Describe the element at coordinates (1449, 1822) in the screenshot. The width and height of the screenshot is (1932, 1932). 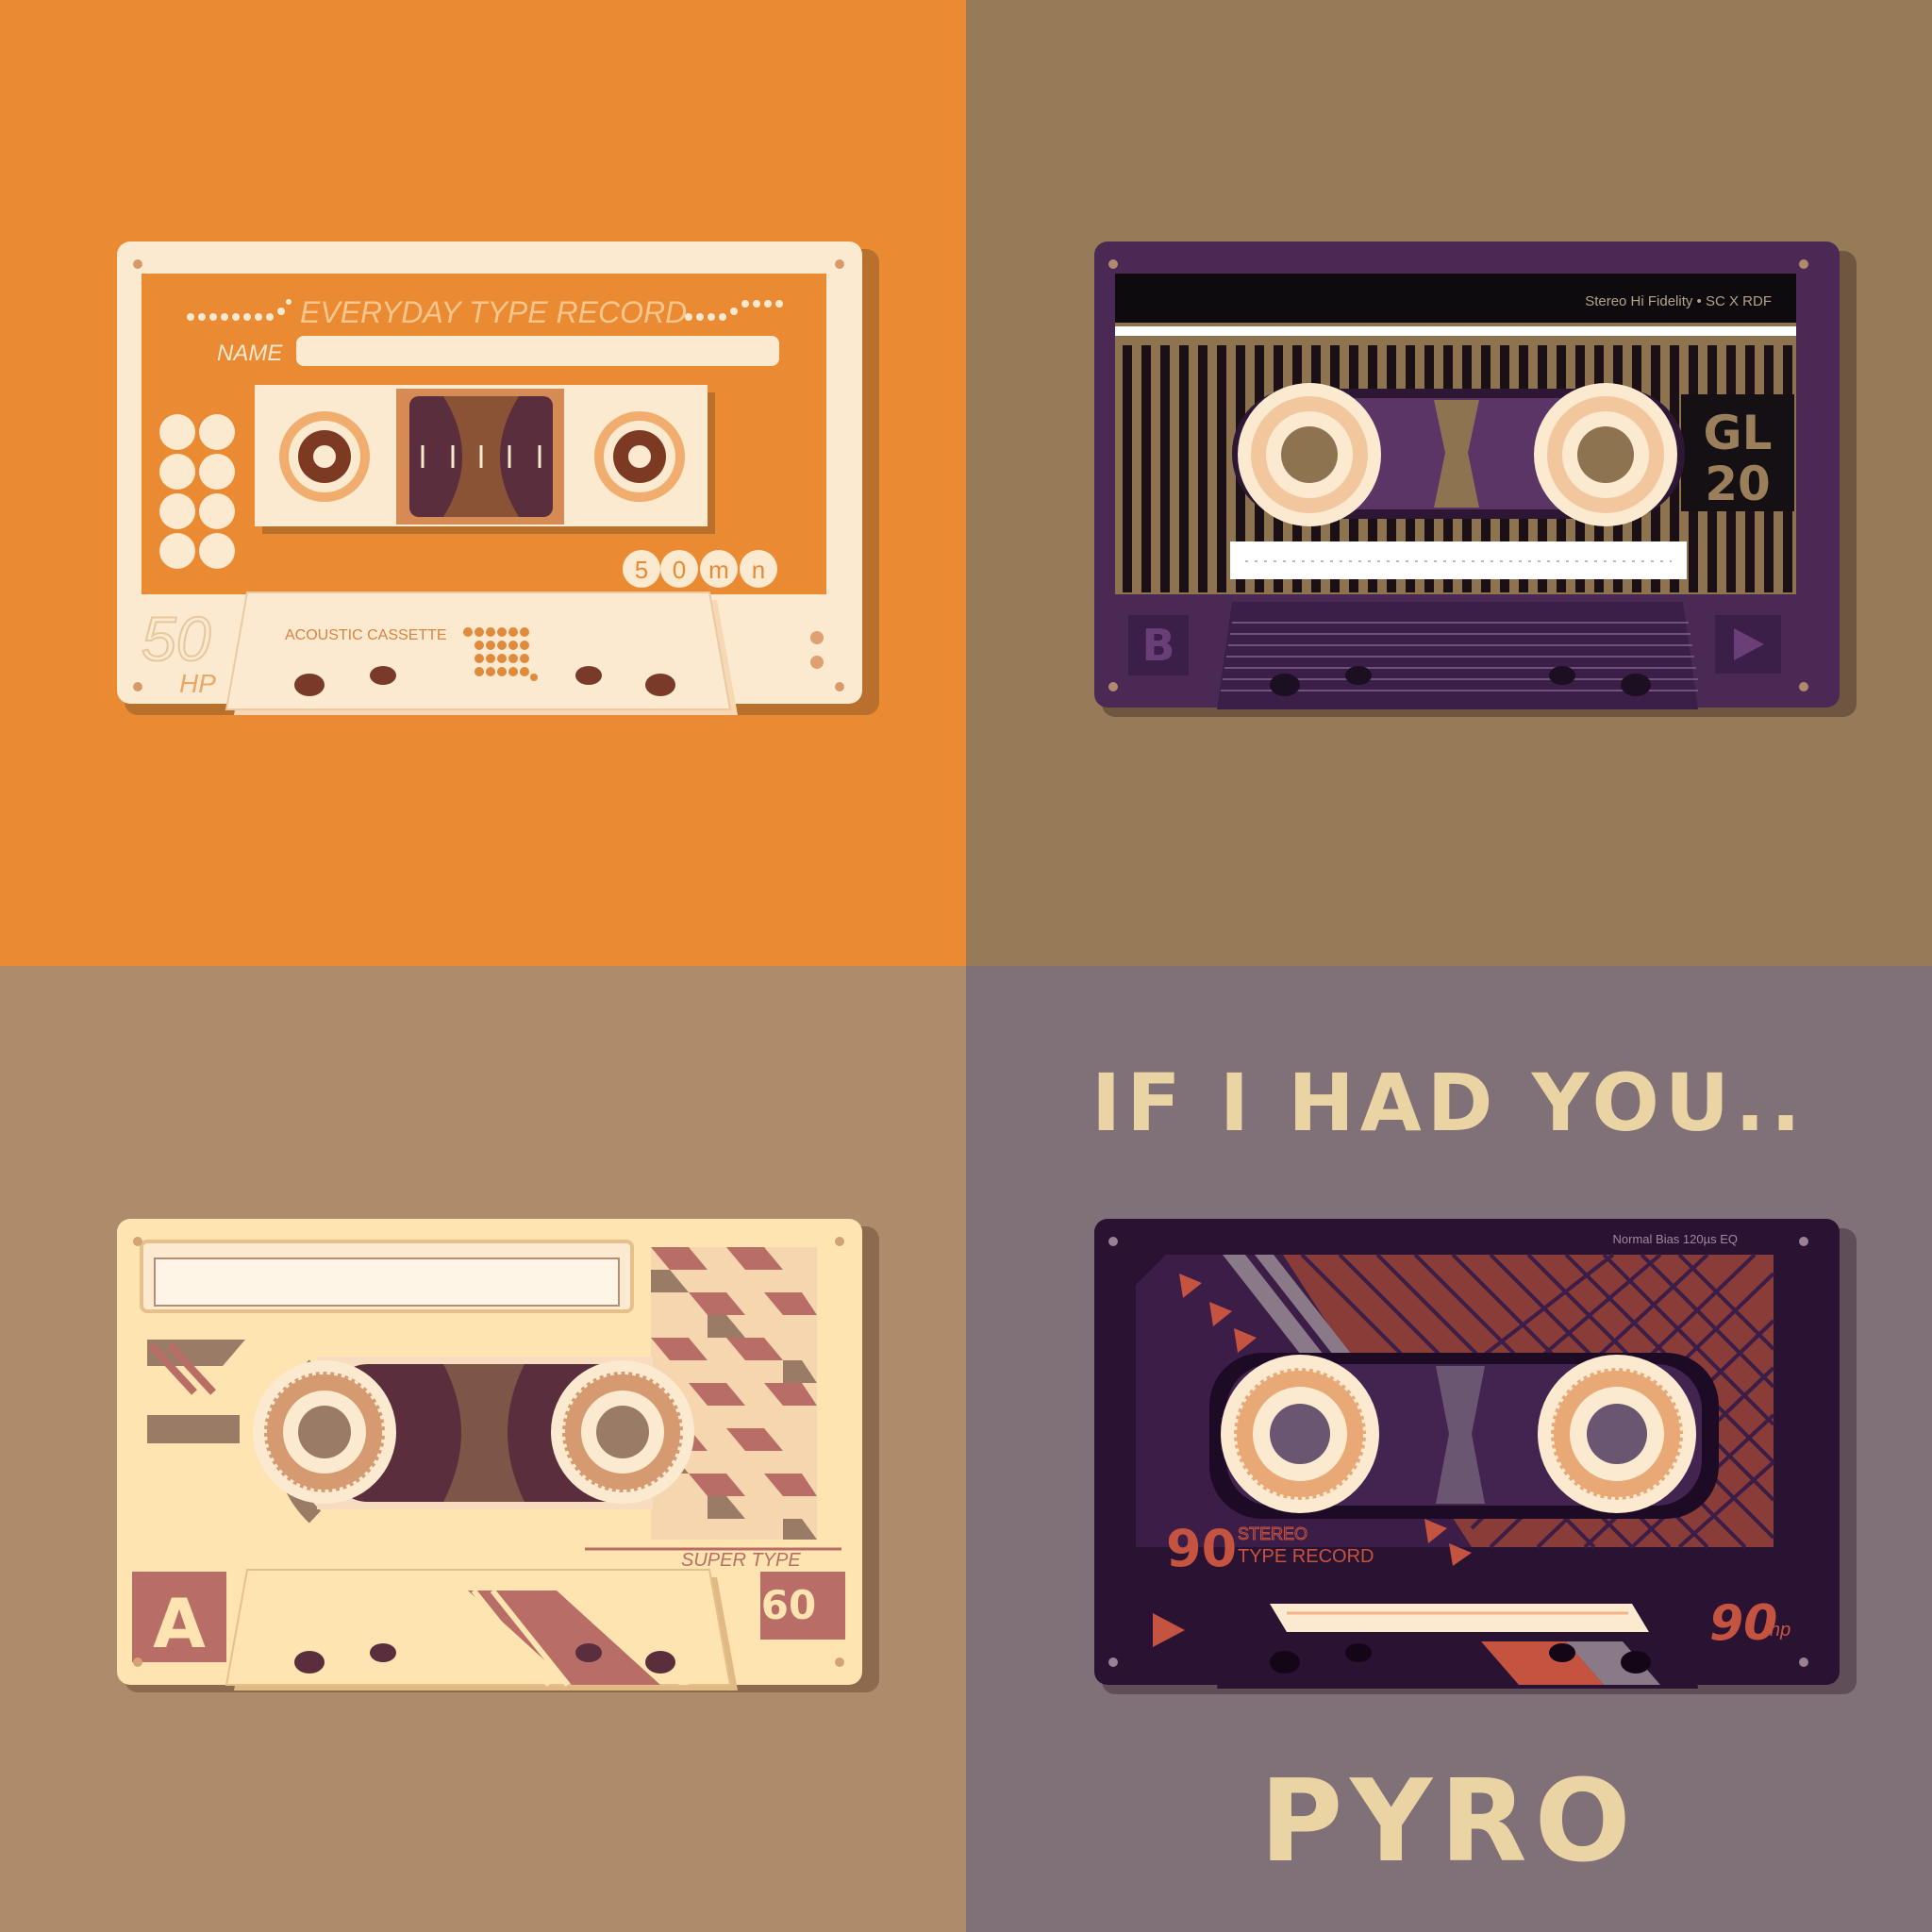
I see `artist-name: PYRO` at that location.